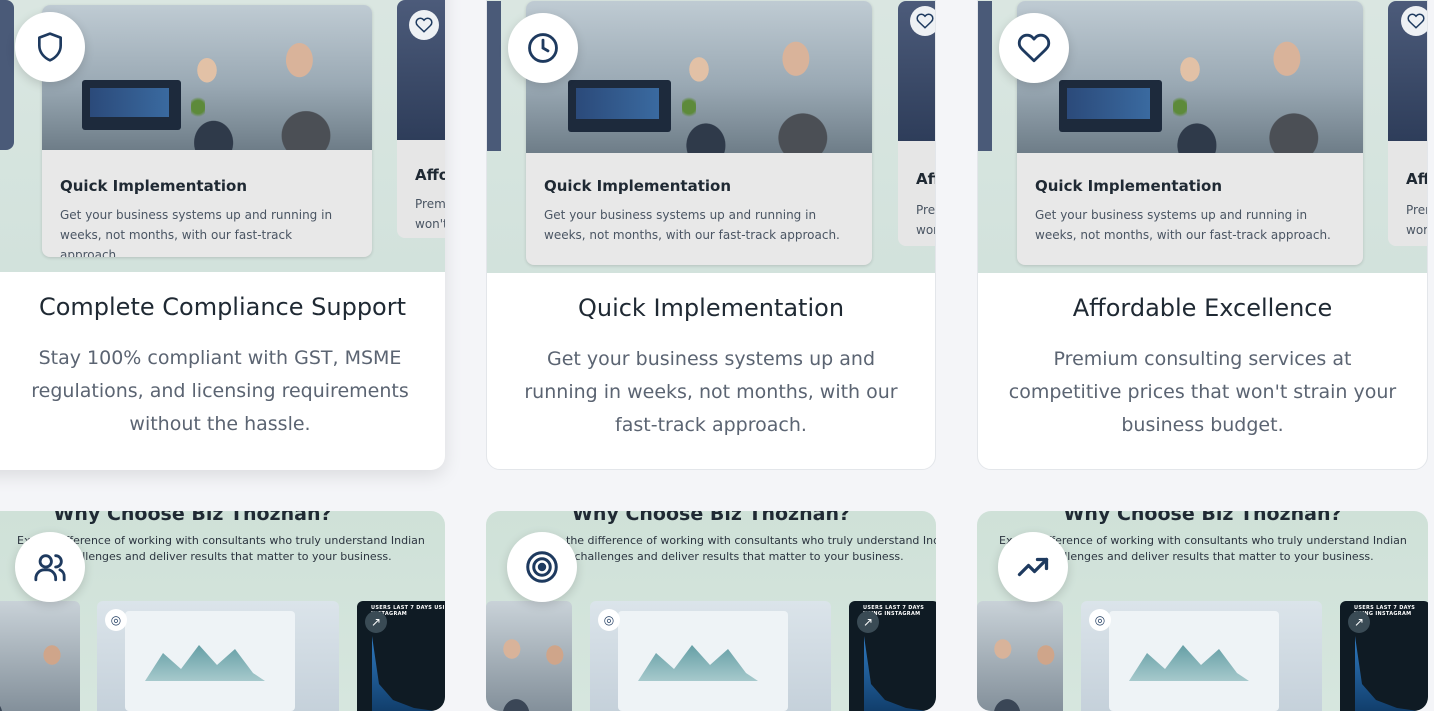 This screenshot has height=711, width=1434. Describe the element at coordinates (50, 47) in the screenshot. I see `shield-icon` at that location.